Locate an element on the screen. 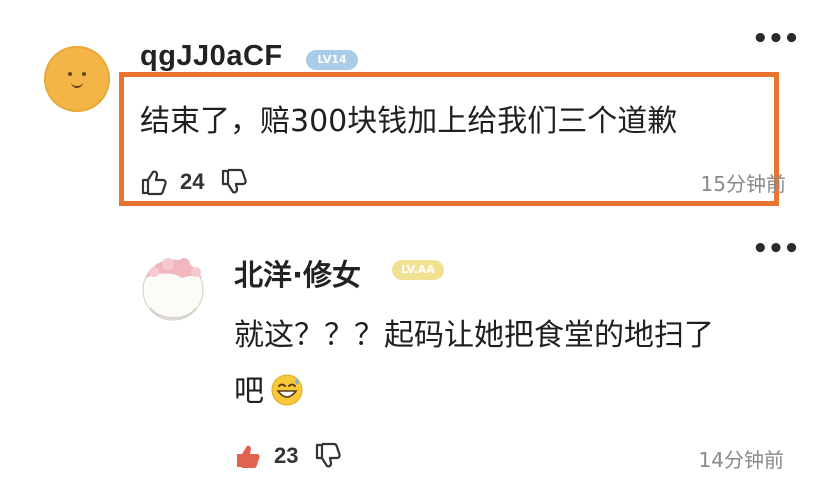 Image resolution: width=828 pixels, height=498 pixels. like-count: 23 is located at coordinates (286, 455).